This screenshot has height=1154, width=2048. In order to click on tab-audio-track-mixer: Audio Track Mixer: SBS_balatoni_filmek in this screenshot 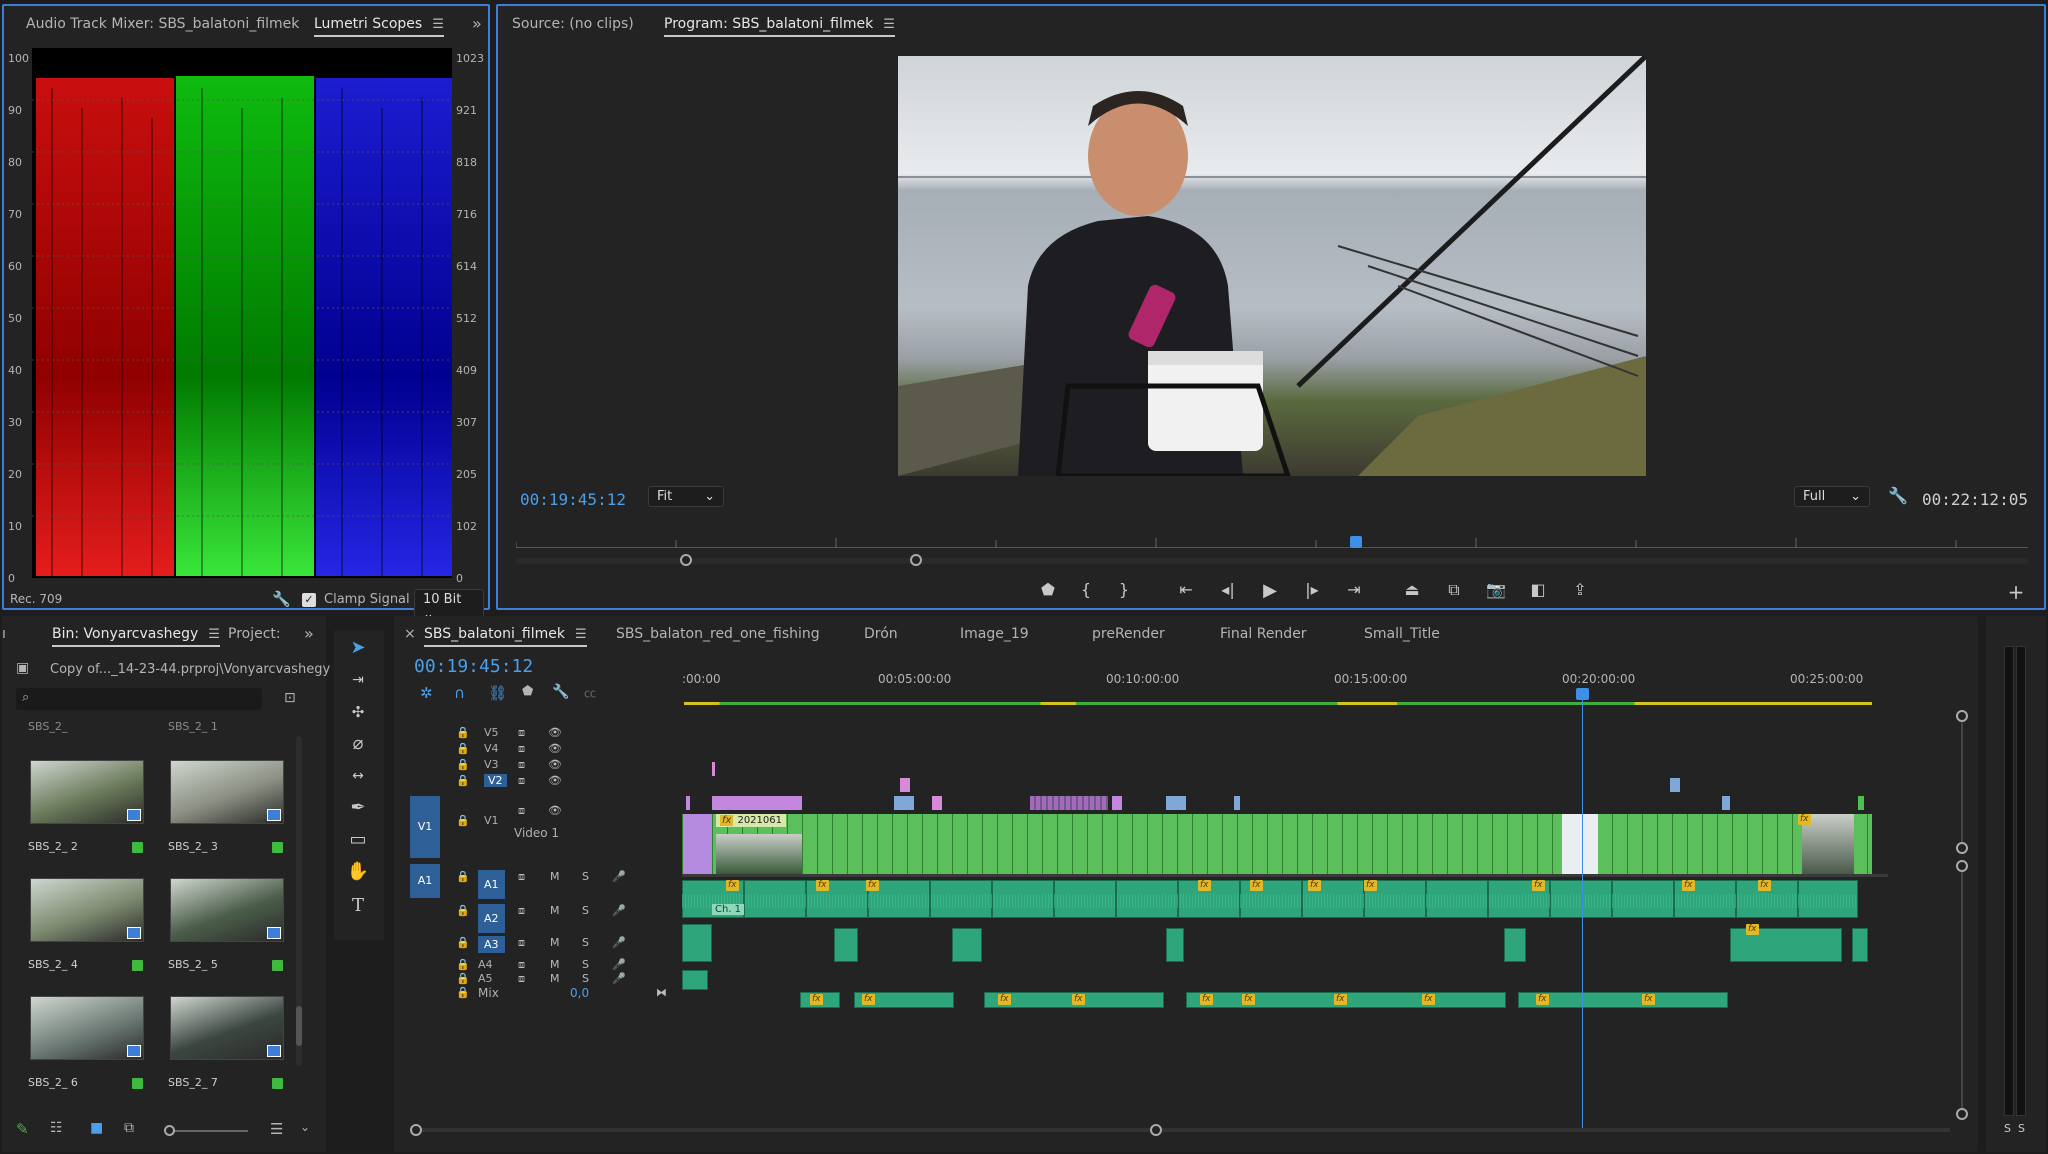, I will do `click(162, 24)`.